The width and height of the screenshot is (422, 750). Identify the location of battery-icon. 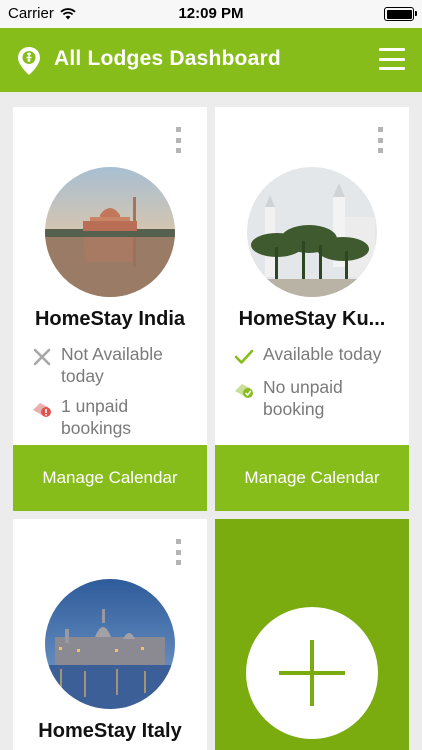
(400, 14).